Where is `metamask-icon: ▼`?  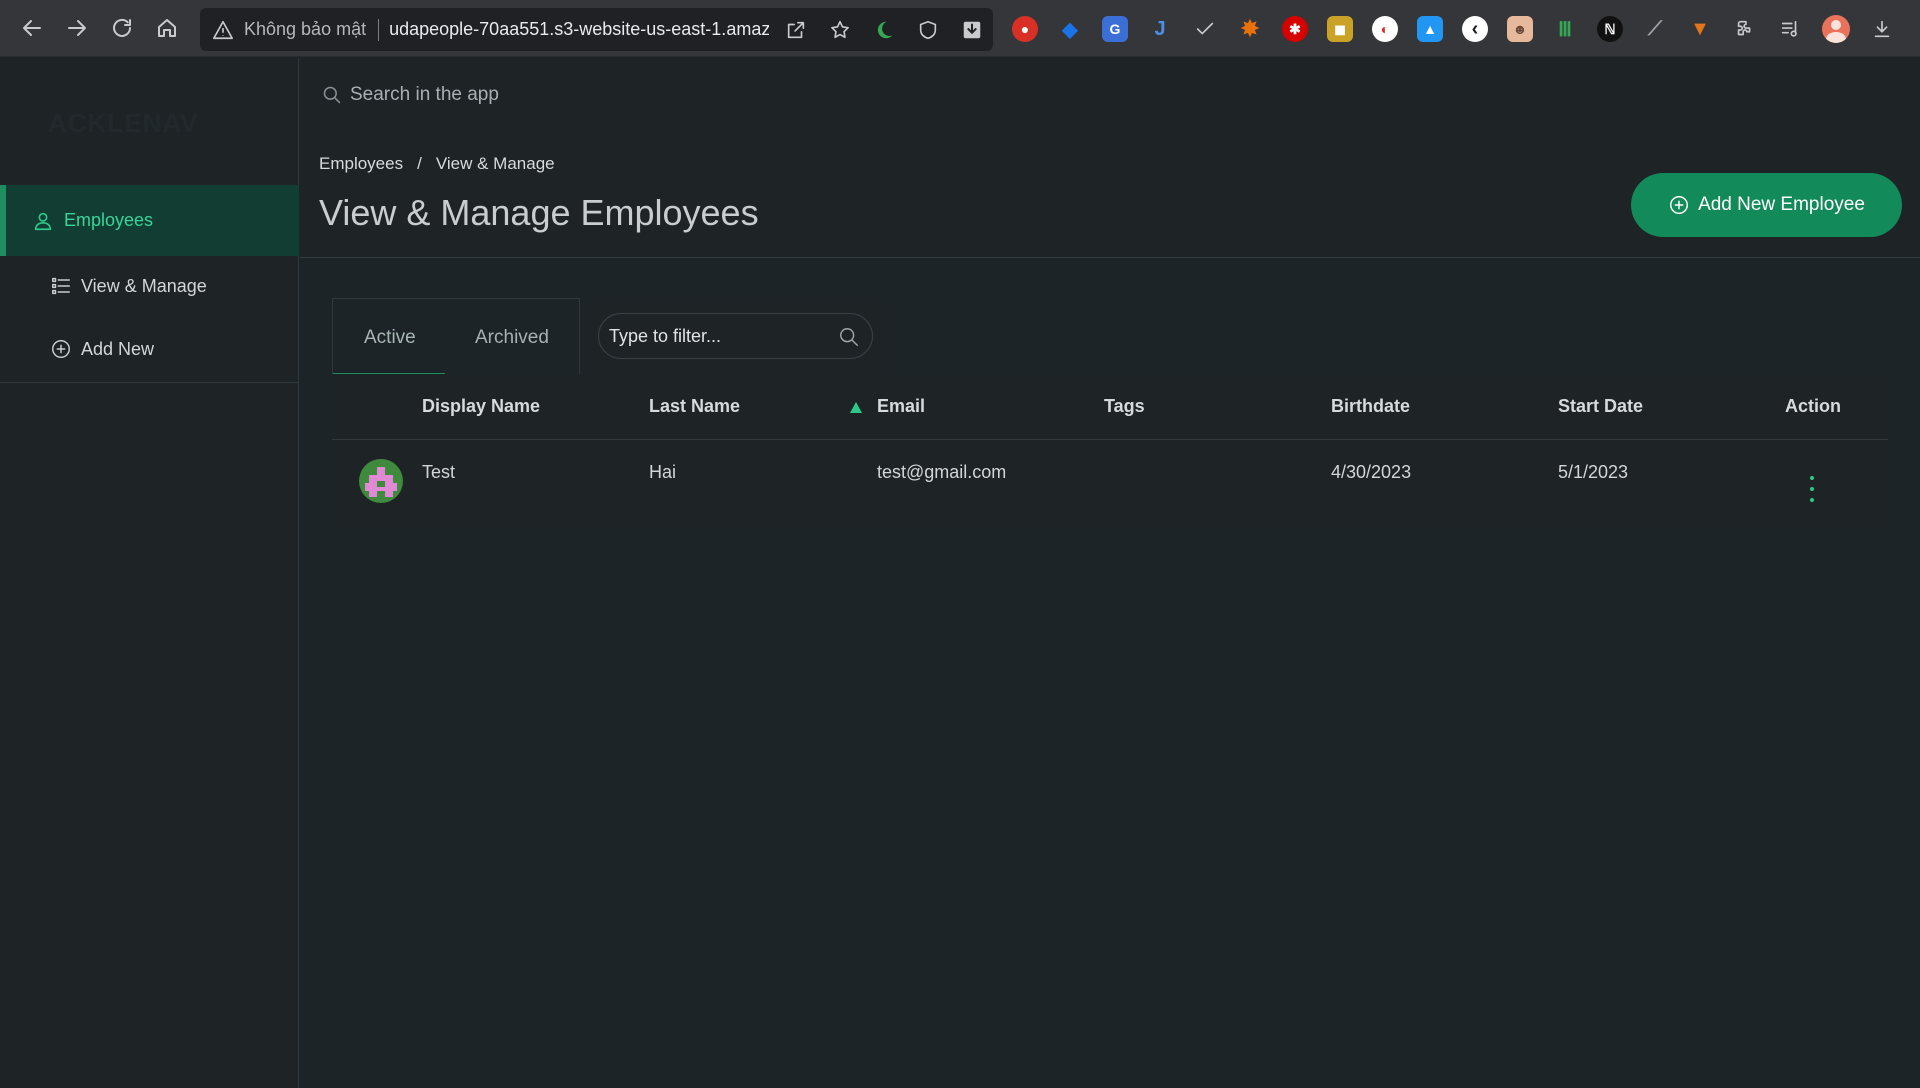 metamask-icon: ▼ is located at coordinates (1700, 29).